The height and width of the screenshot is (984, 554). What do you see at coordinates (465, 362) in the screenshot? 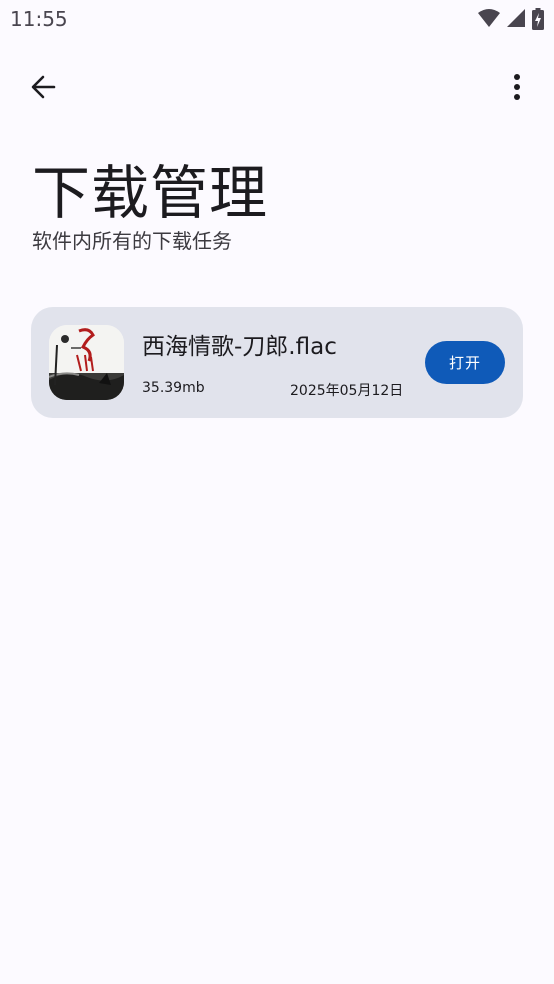
I see `open-button: 打开` at bounding box center [465, 362].